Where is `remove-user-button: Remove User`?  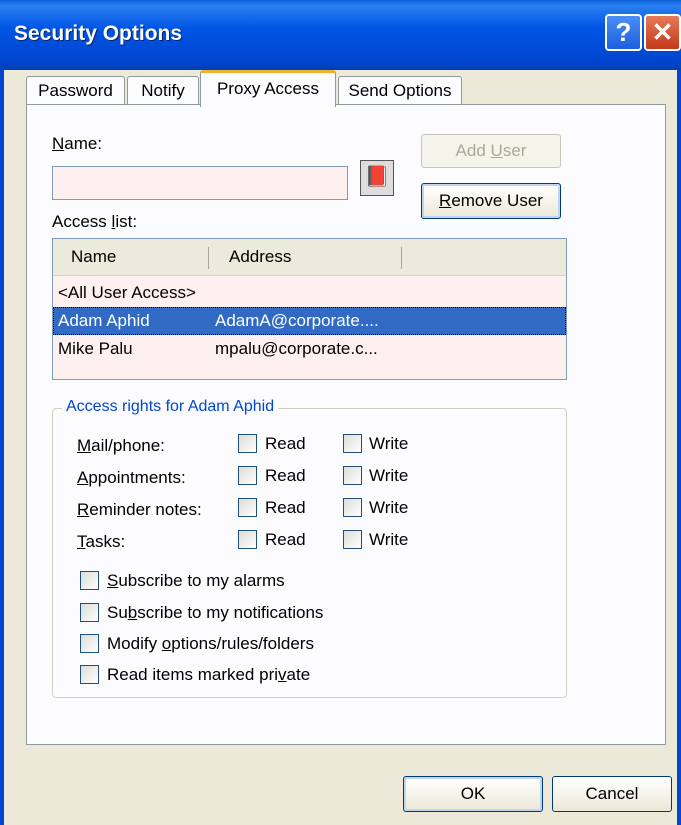 remove-user-button: Remove User is located at coordinates (491, 201).